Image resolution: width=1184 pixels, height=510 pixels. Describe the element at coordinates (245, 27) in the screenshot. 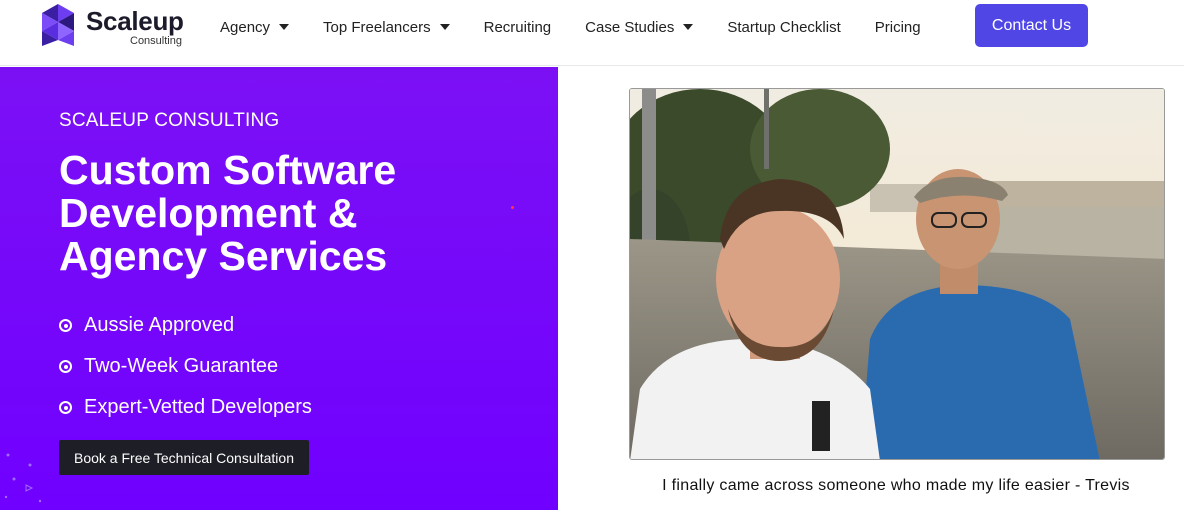

I see `nav-label: Agency` at that location.